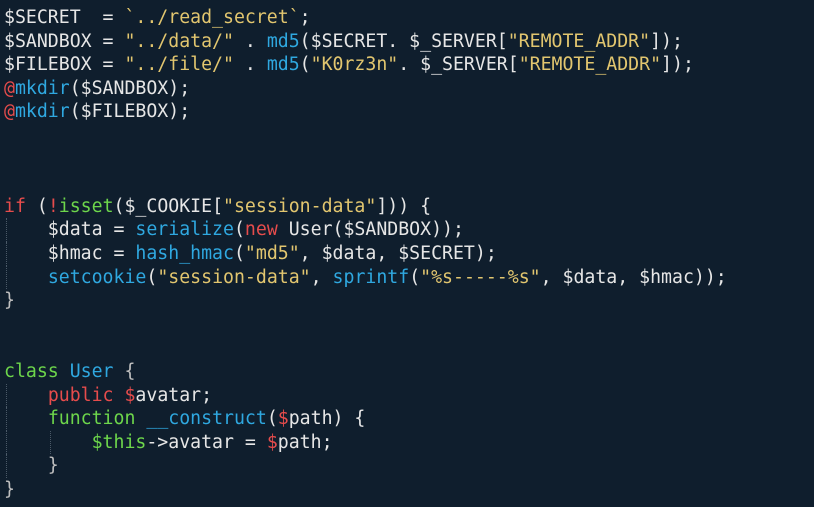  What do you see at coordinates (91, 419) in the screenshot?
I see `code-token: function` at bounding box center [91, 419].